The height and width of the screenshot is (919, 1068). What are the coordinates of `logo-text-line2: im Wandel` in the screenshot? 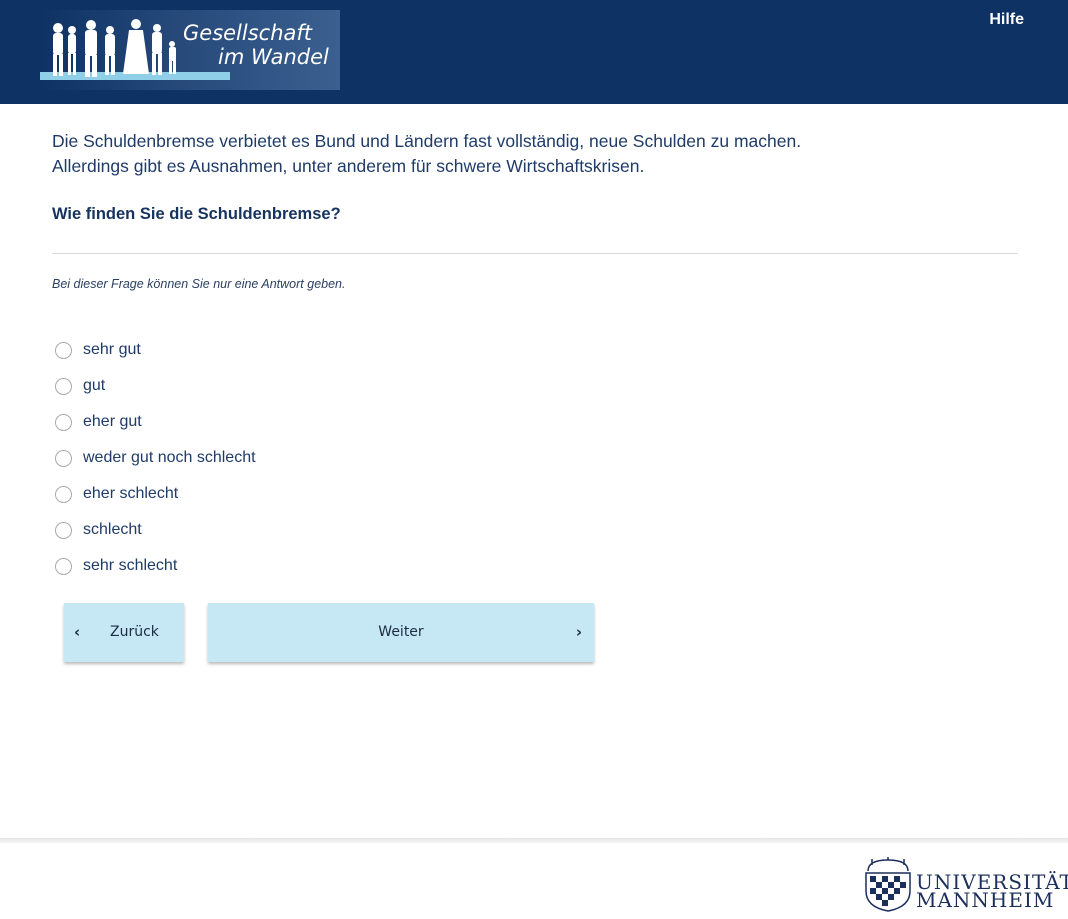 It's located at (273, 57).